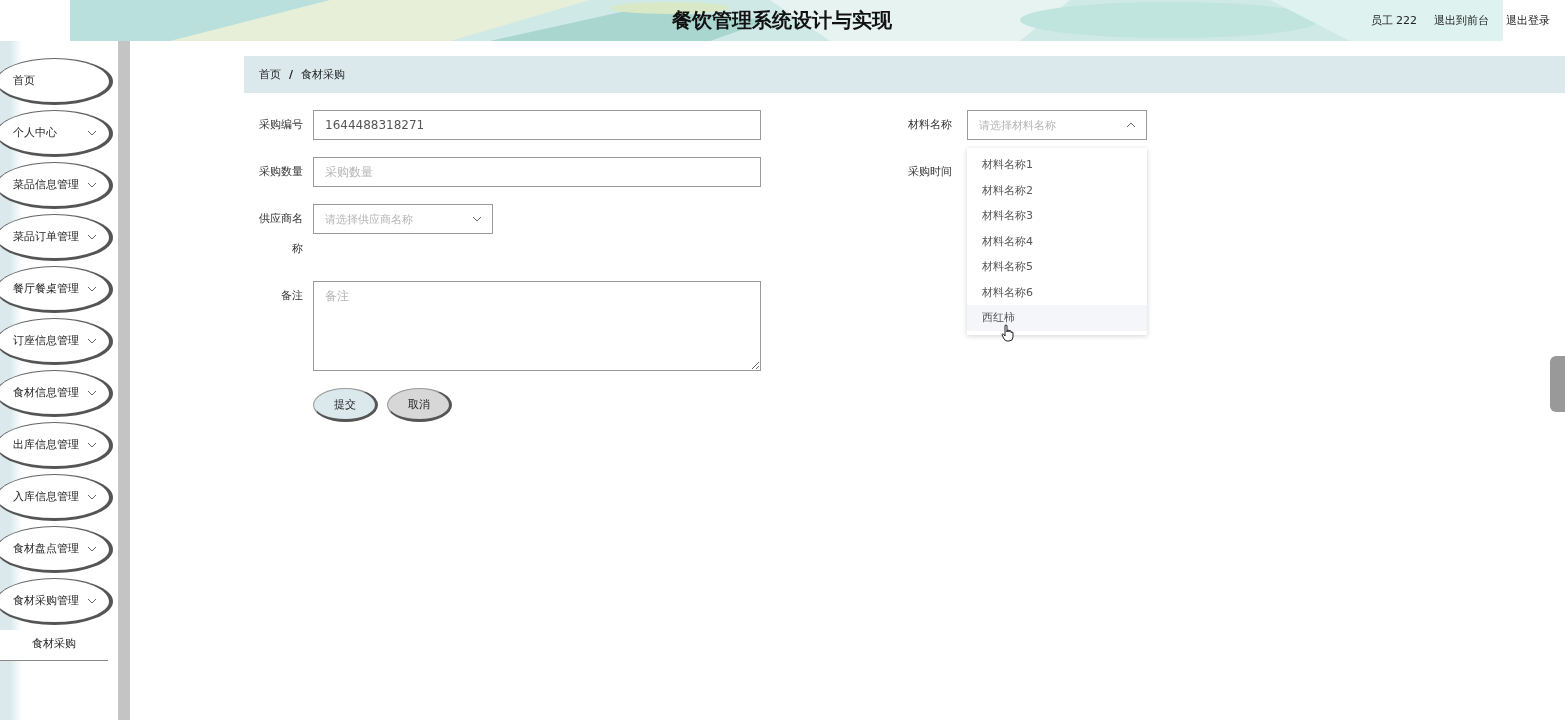  What do you see at coordinates (56, 393) in the screenshot?
I see `sidebar-item: 食材信息管理` at bounding box center [56, 393].